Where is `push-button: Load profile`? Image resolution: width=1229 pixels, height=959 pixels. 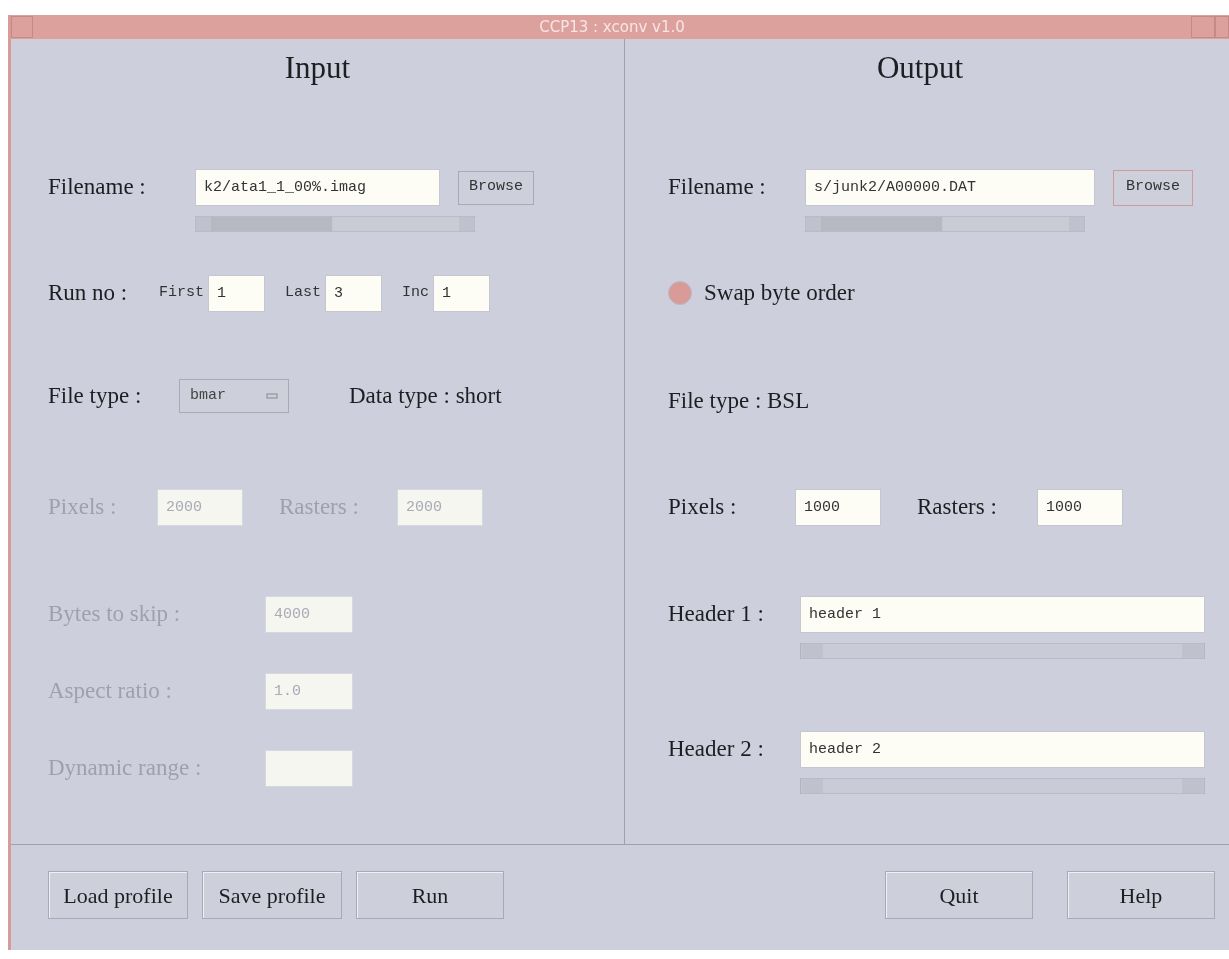 push-button: Load profile is located at coordinates (118, 895).